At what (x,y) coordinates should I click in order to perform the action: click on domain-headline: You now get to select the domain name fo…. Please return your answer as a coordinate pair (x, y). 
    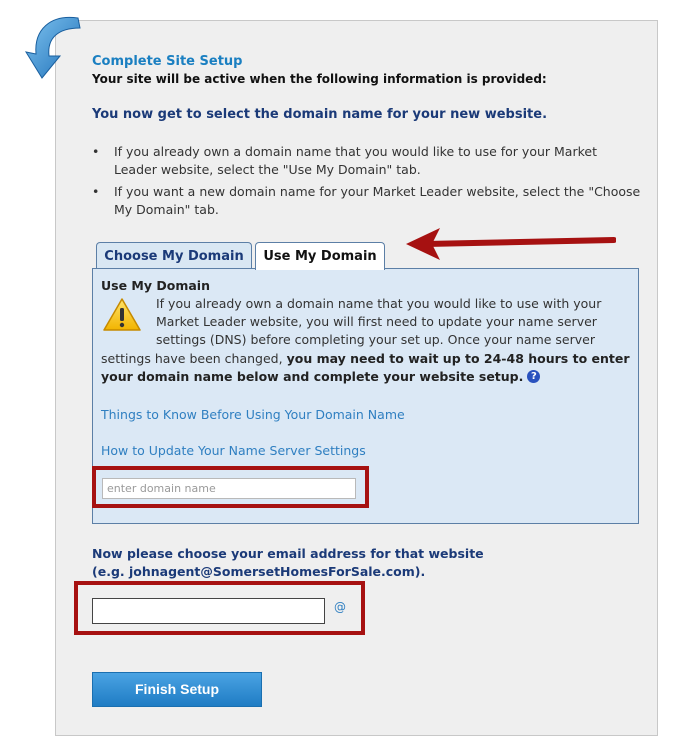
    Looking at the image, I should click on (320, 114).